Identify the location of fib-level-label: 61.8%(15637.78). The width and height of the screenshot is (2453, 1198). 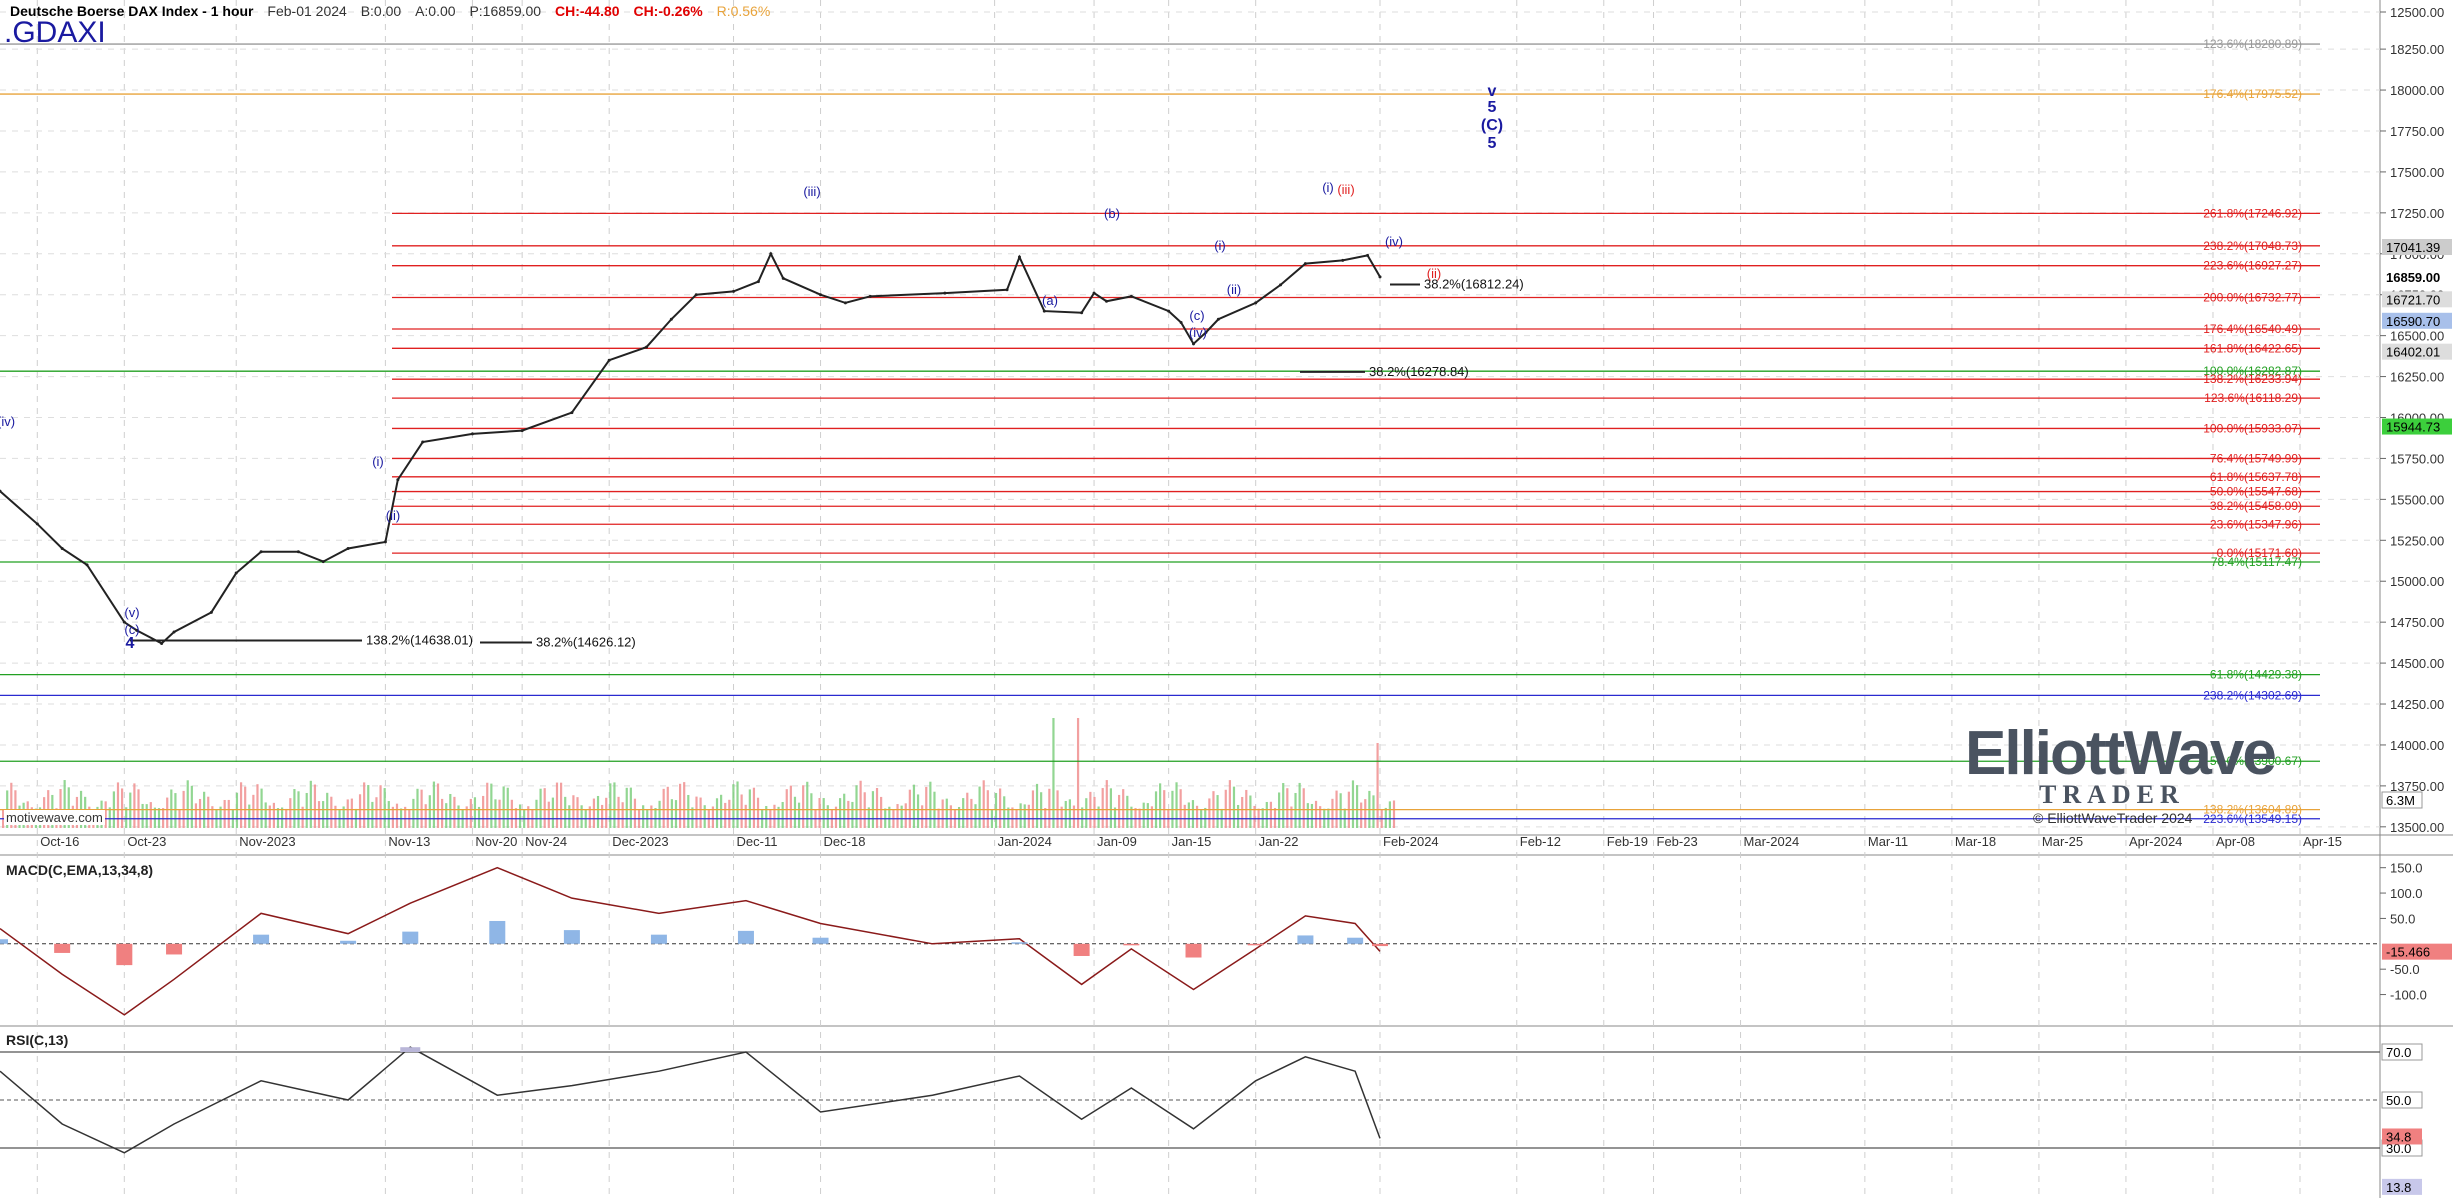
(2256, 477).